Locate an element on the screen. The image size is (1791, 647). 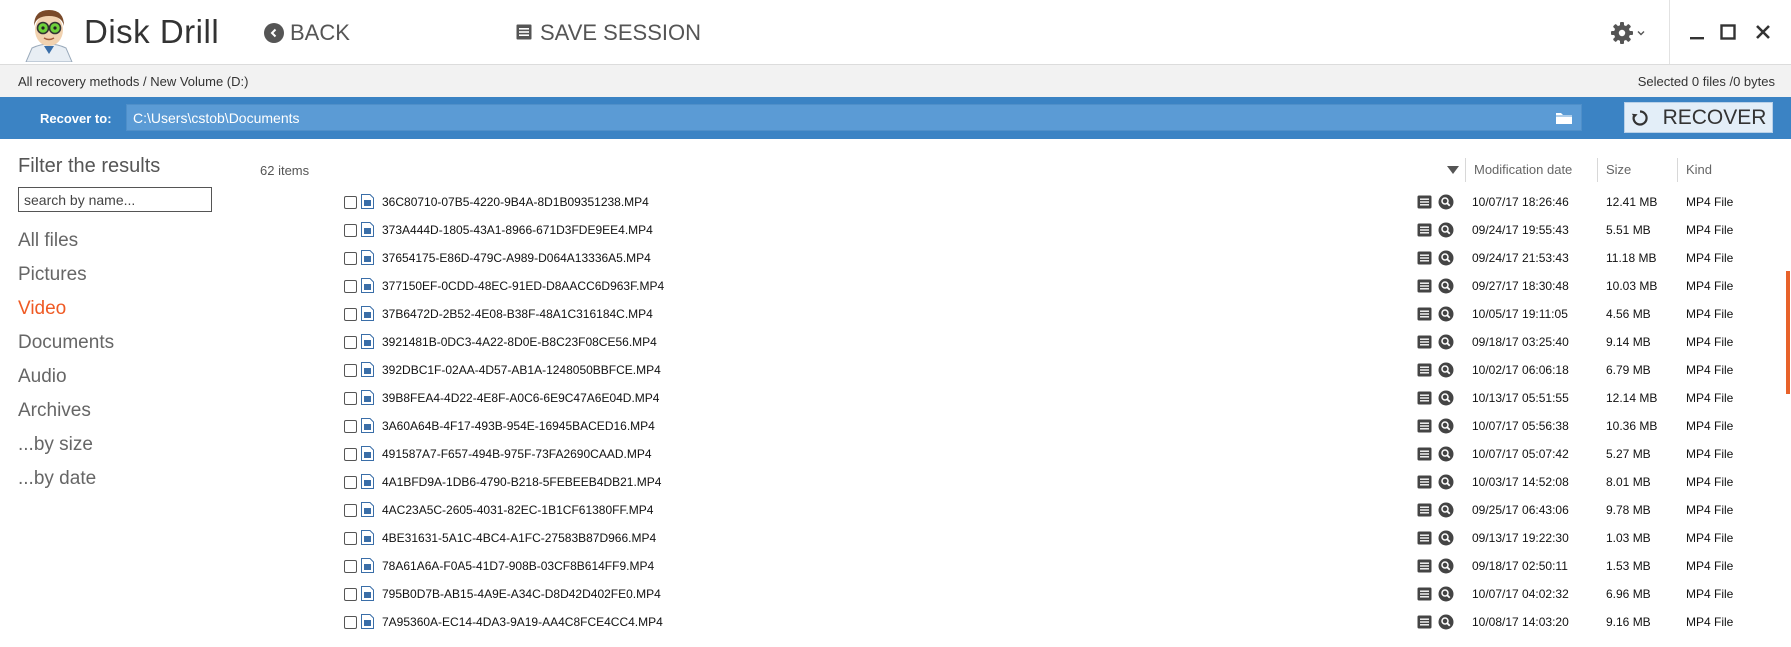
scrollbar-thumb is located at coordinates (1788, 332).